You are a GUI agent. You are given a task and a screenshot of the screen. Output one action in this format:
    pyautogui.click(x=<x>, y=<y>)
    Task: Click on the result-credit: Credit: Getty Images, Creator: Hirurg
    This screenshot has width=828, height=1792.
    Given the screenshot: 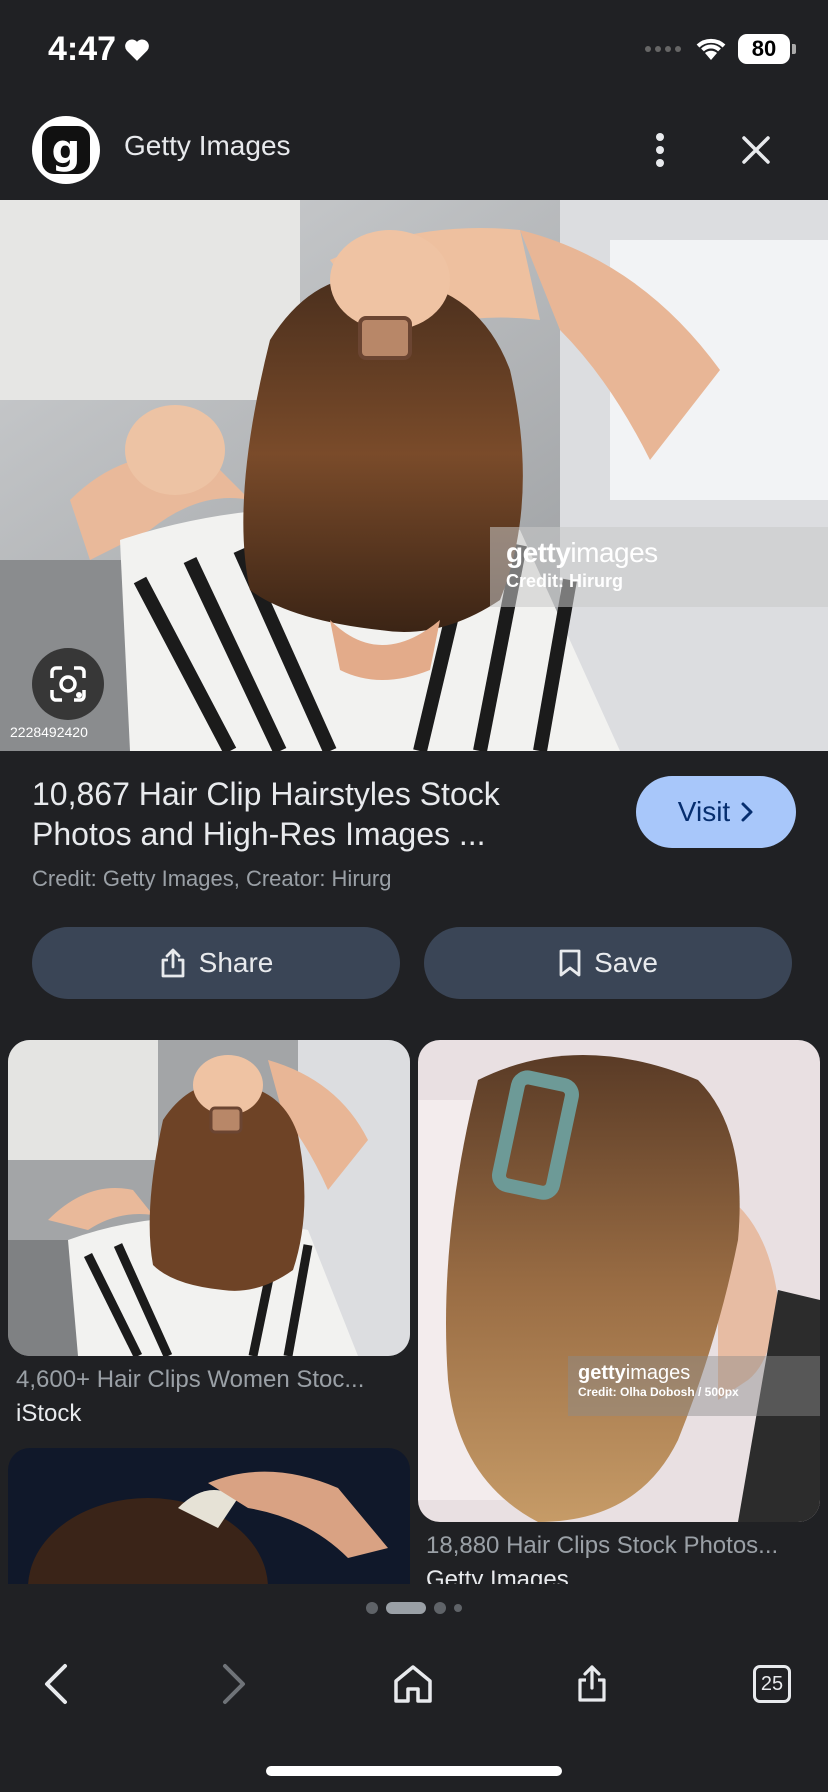 What is the action you would take?
    pyautogui.click(x=212, y=878)
    